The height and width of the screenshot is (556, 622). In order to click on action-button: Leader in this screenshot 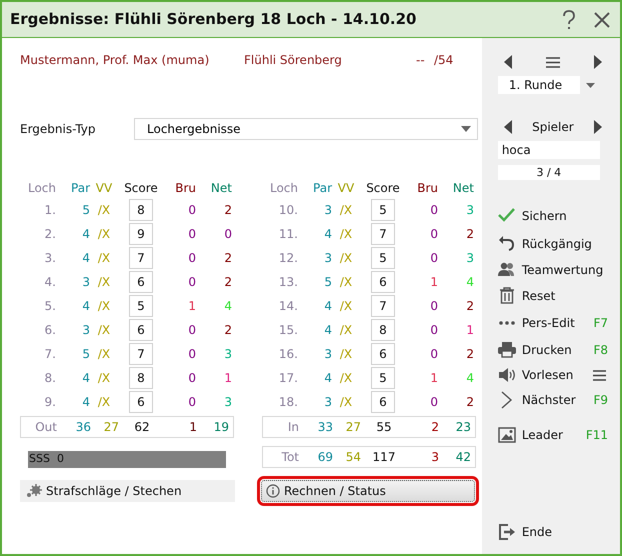, I will do `click(542, 435)`.